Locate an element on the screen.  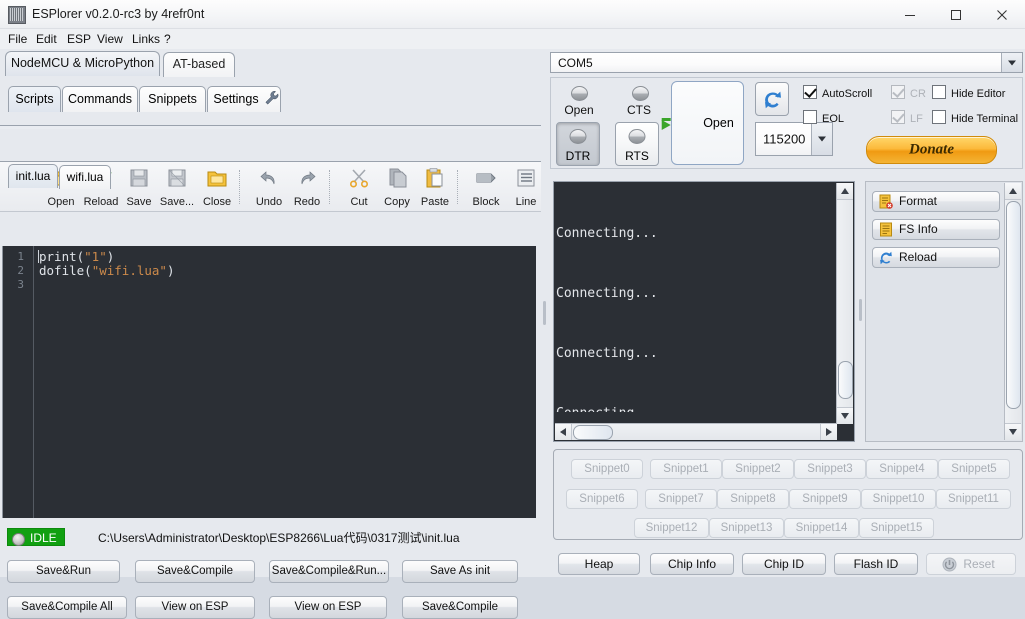
redo-button: Redo is located at coordinates (307, 187).